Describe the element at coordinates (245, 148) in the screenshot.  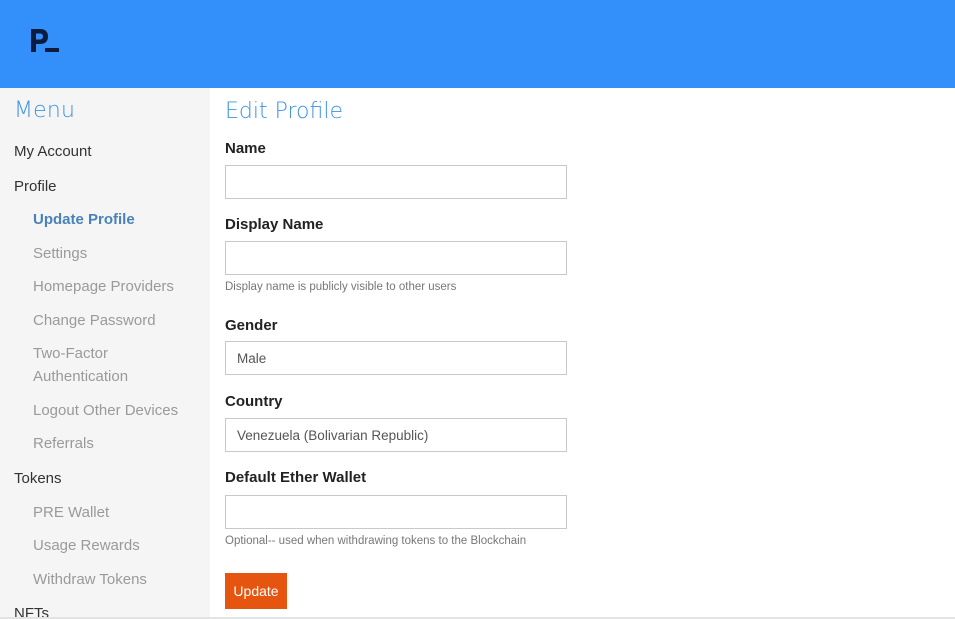
I see `name-label: Name` at that location.